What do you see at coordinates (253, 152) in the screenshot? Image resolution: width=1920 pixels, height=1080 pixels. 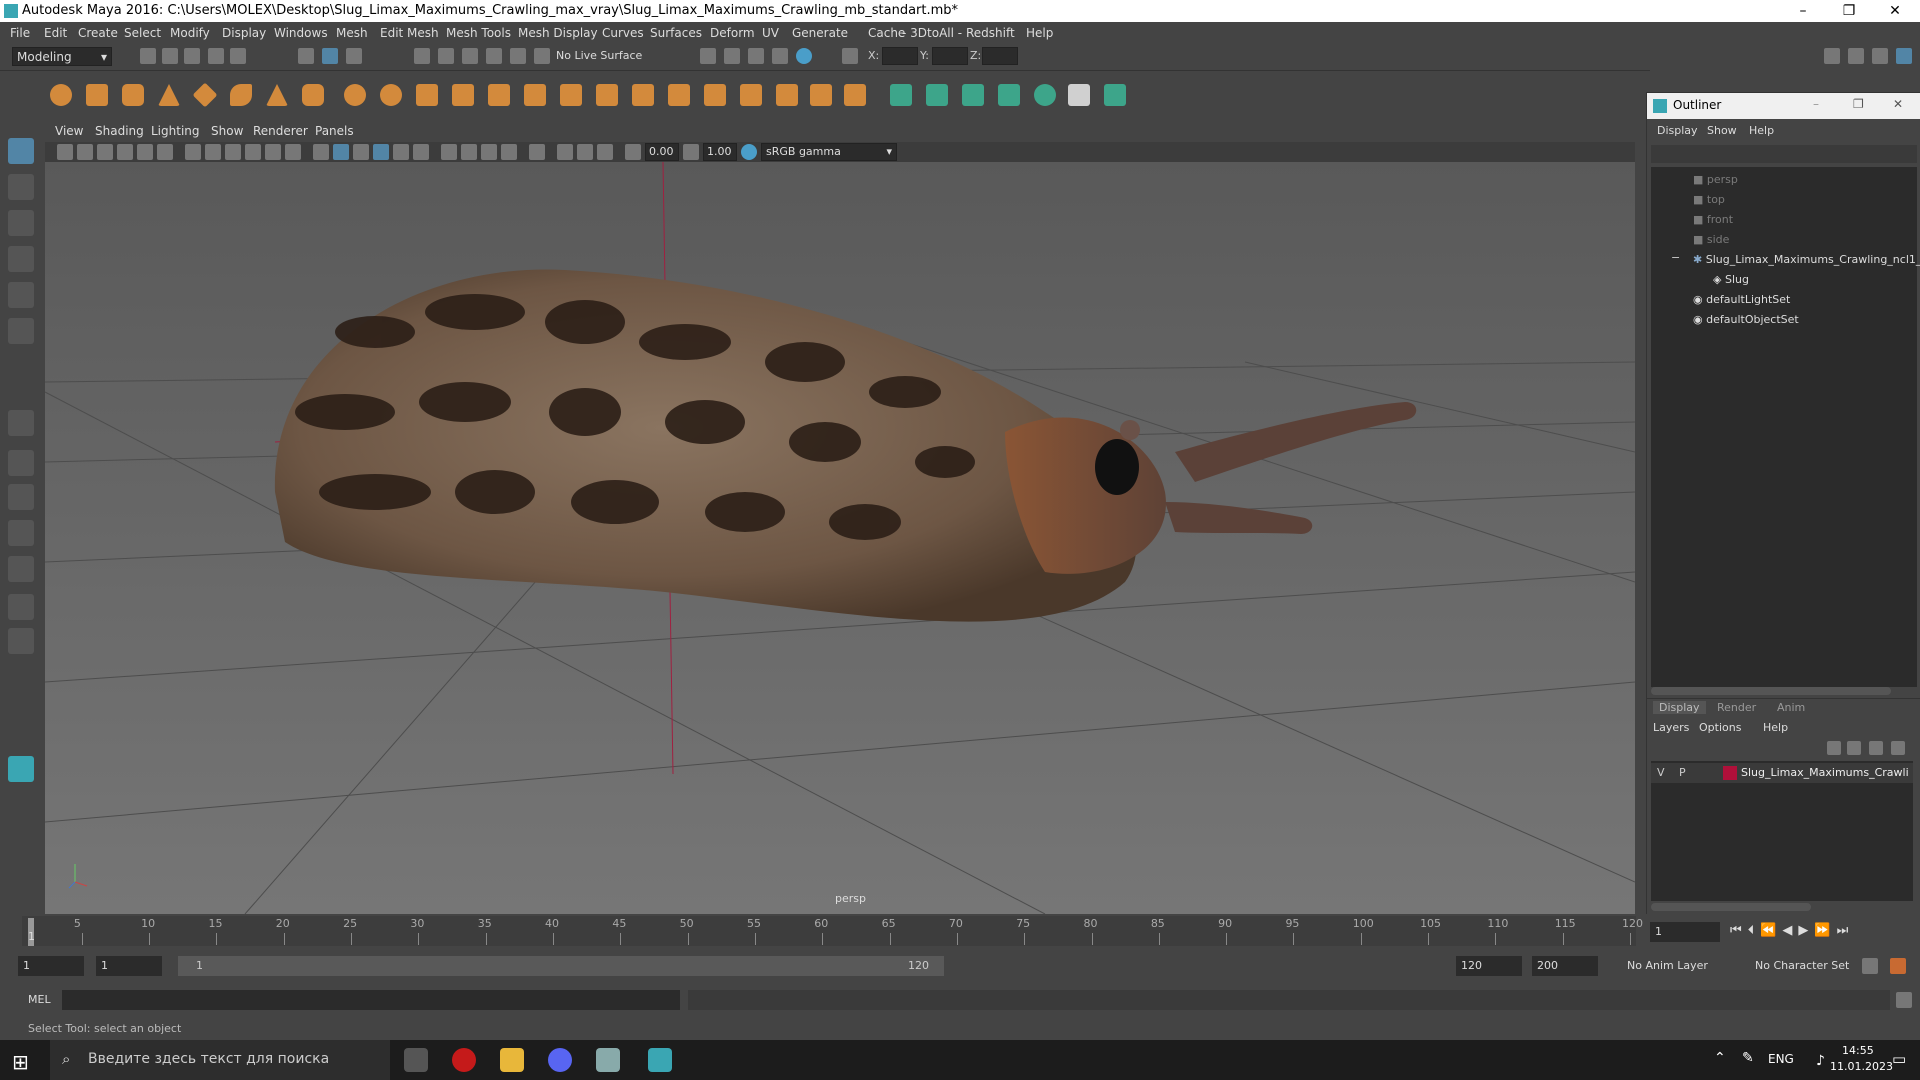 I see `gate-mask-icon` at bounding box center [253, 152].